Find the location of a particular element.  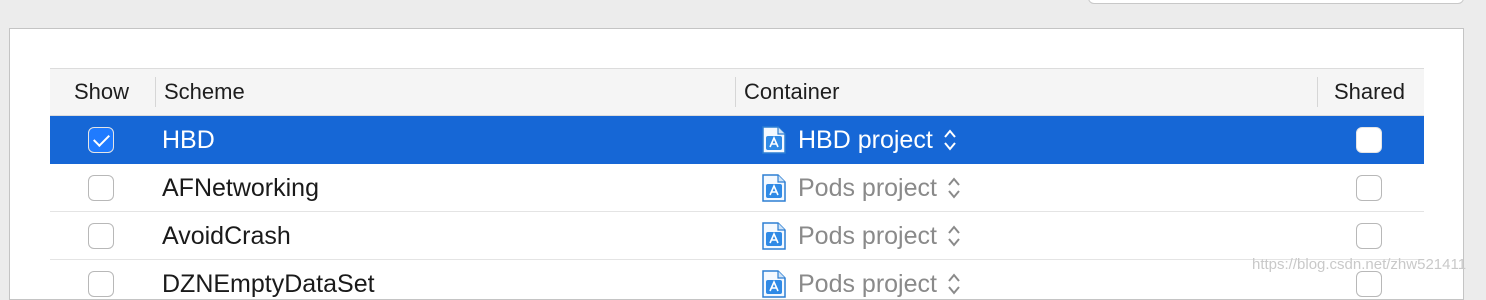

scheme-name: DZNEmptyDataSet is located at coordinates (268, 284).